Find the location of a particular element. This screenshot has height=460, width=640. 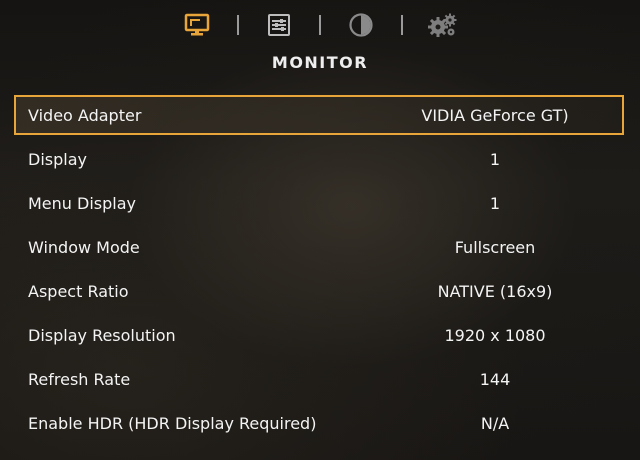

tab-monitor is located at coordinates (197, 25).